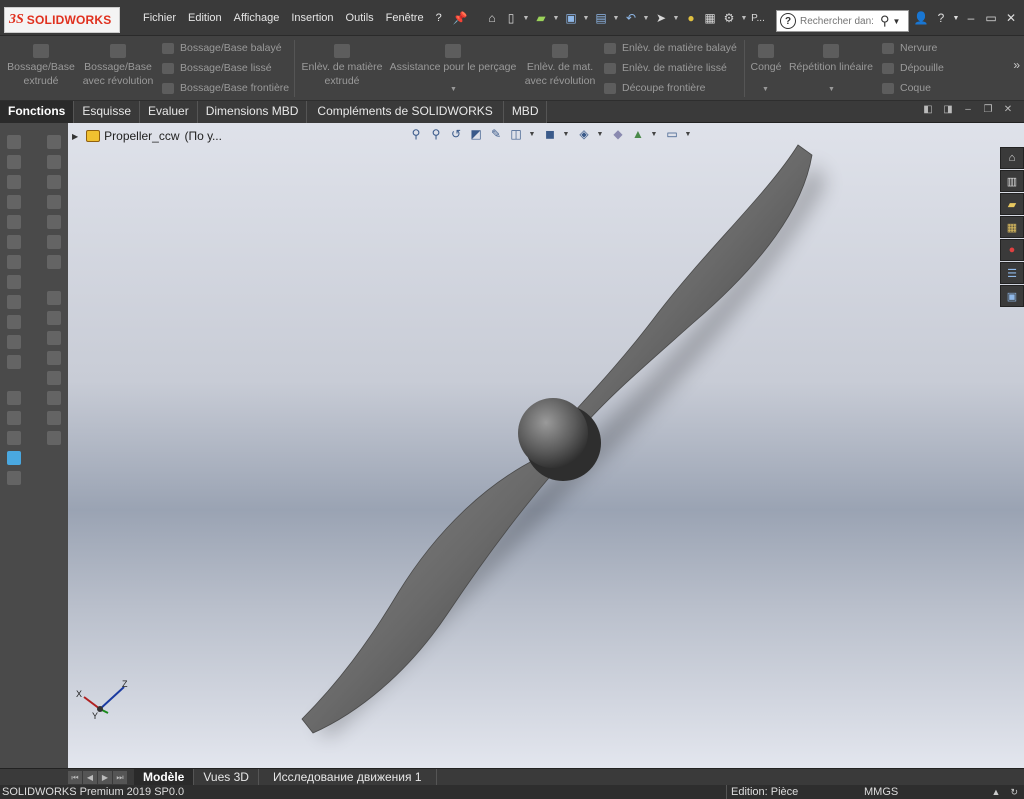 The width and height of the screenshot is (1024, 799). I want to click on tab-fonctions: Fonctions, so click(37, 112).